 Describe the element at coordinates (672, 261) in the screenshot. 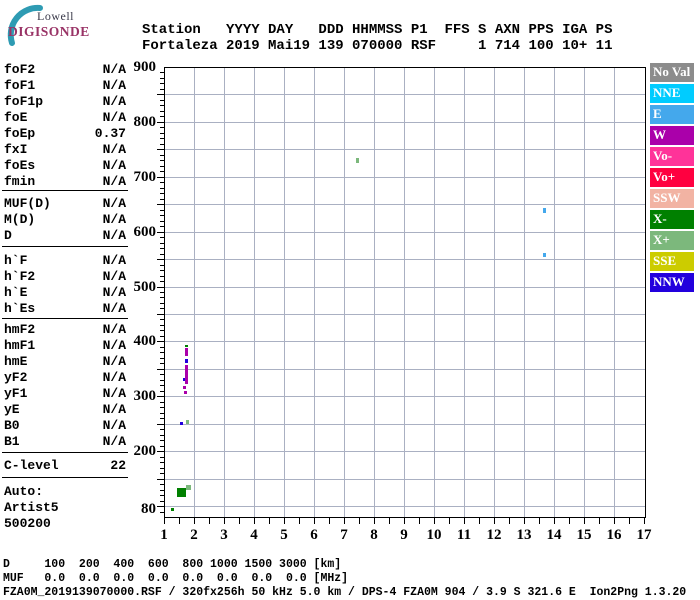

I see `legend-item-sse: SSE` at that location.